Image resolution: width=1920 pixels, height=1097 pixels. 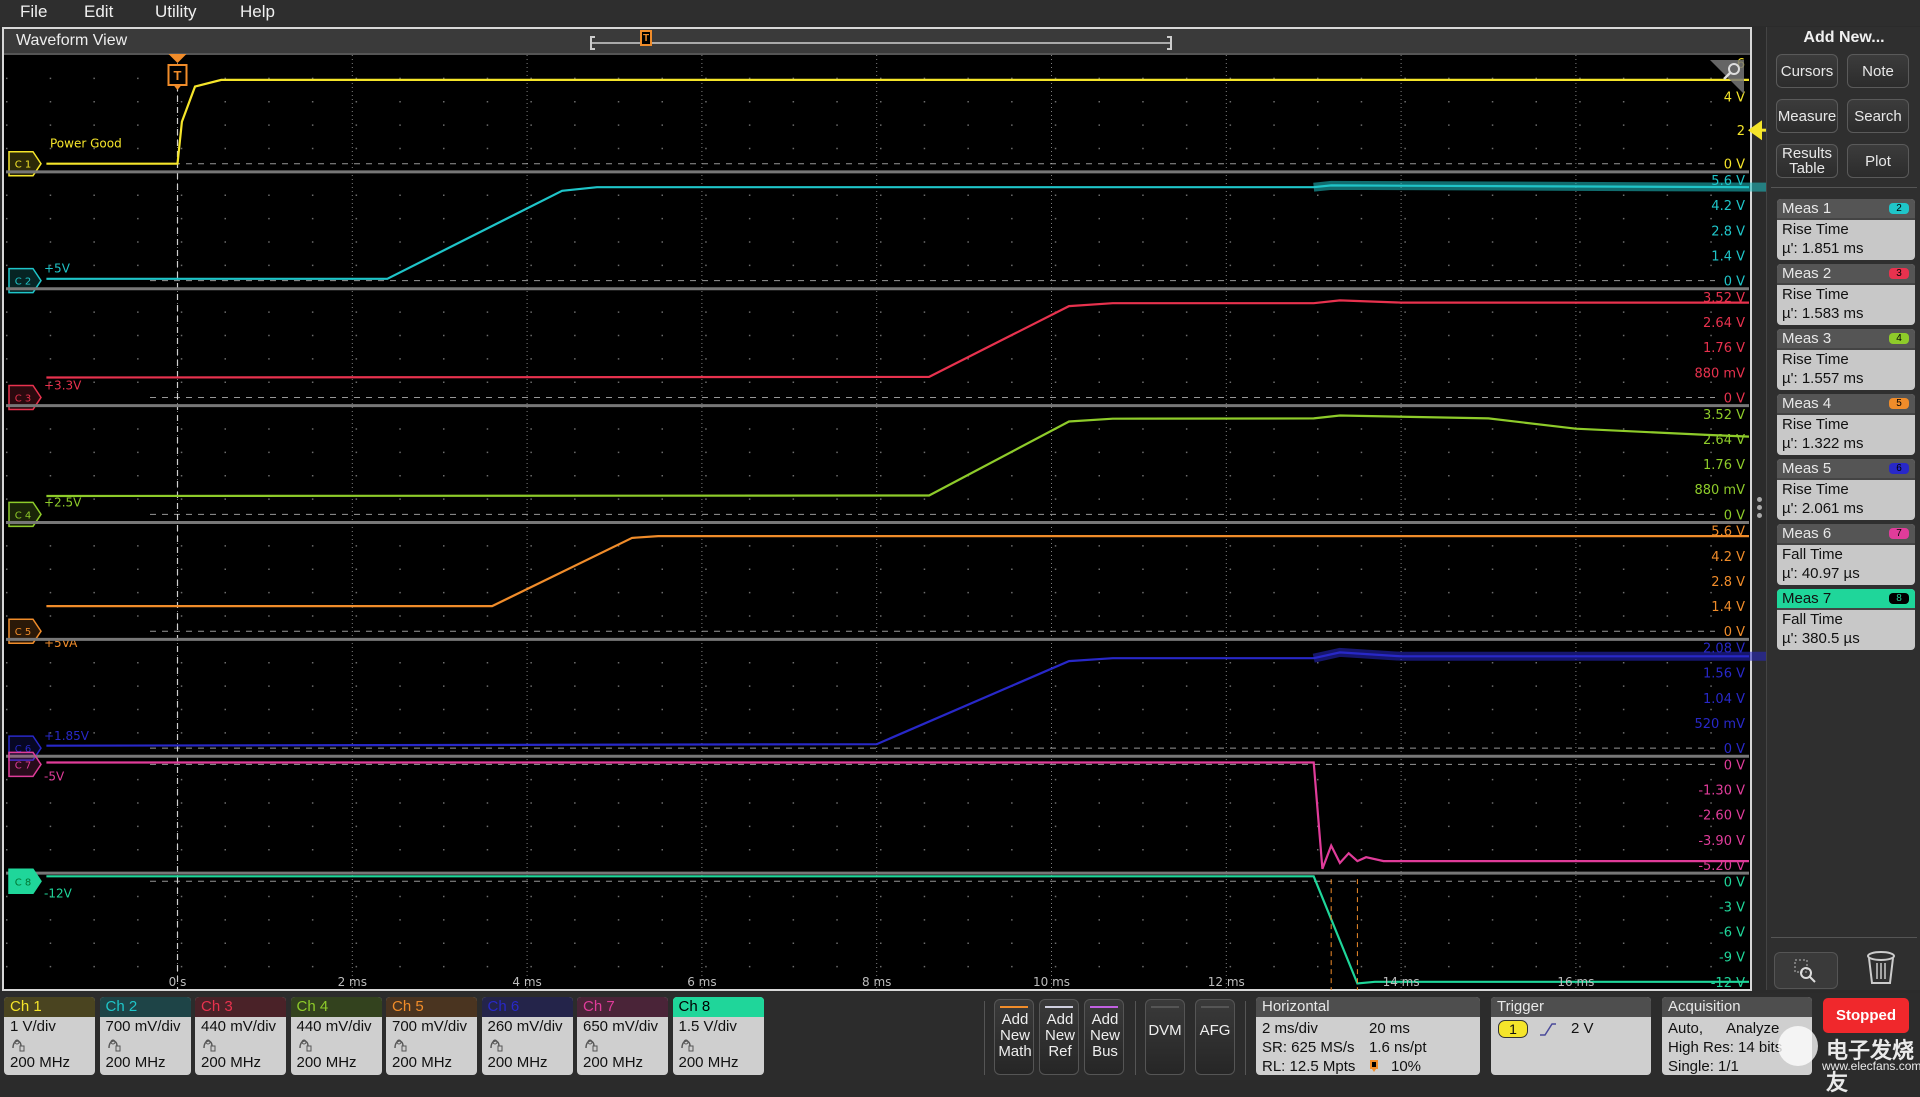 What do you see at coordinates (1571, 1036) in the screenshot?
I see `trigger-panel: Trigger 1 2 V` at bounding box center [1571, 1036].